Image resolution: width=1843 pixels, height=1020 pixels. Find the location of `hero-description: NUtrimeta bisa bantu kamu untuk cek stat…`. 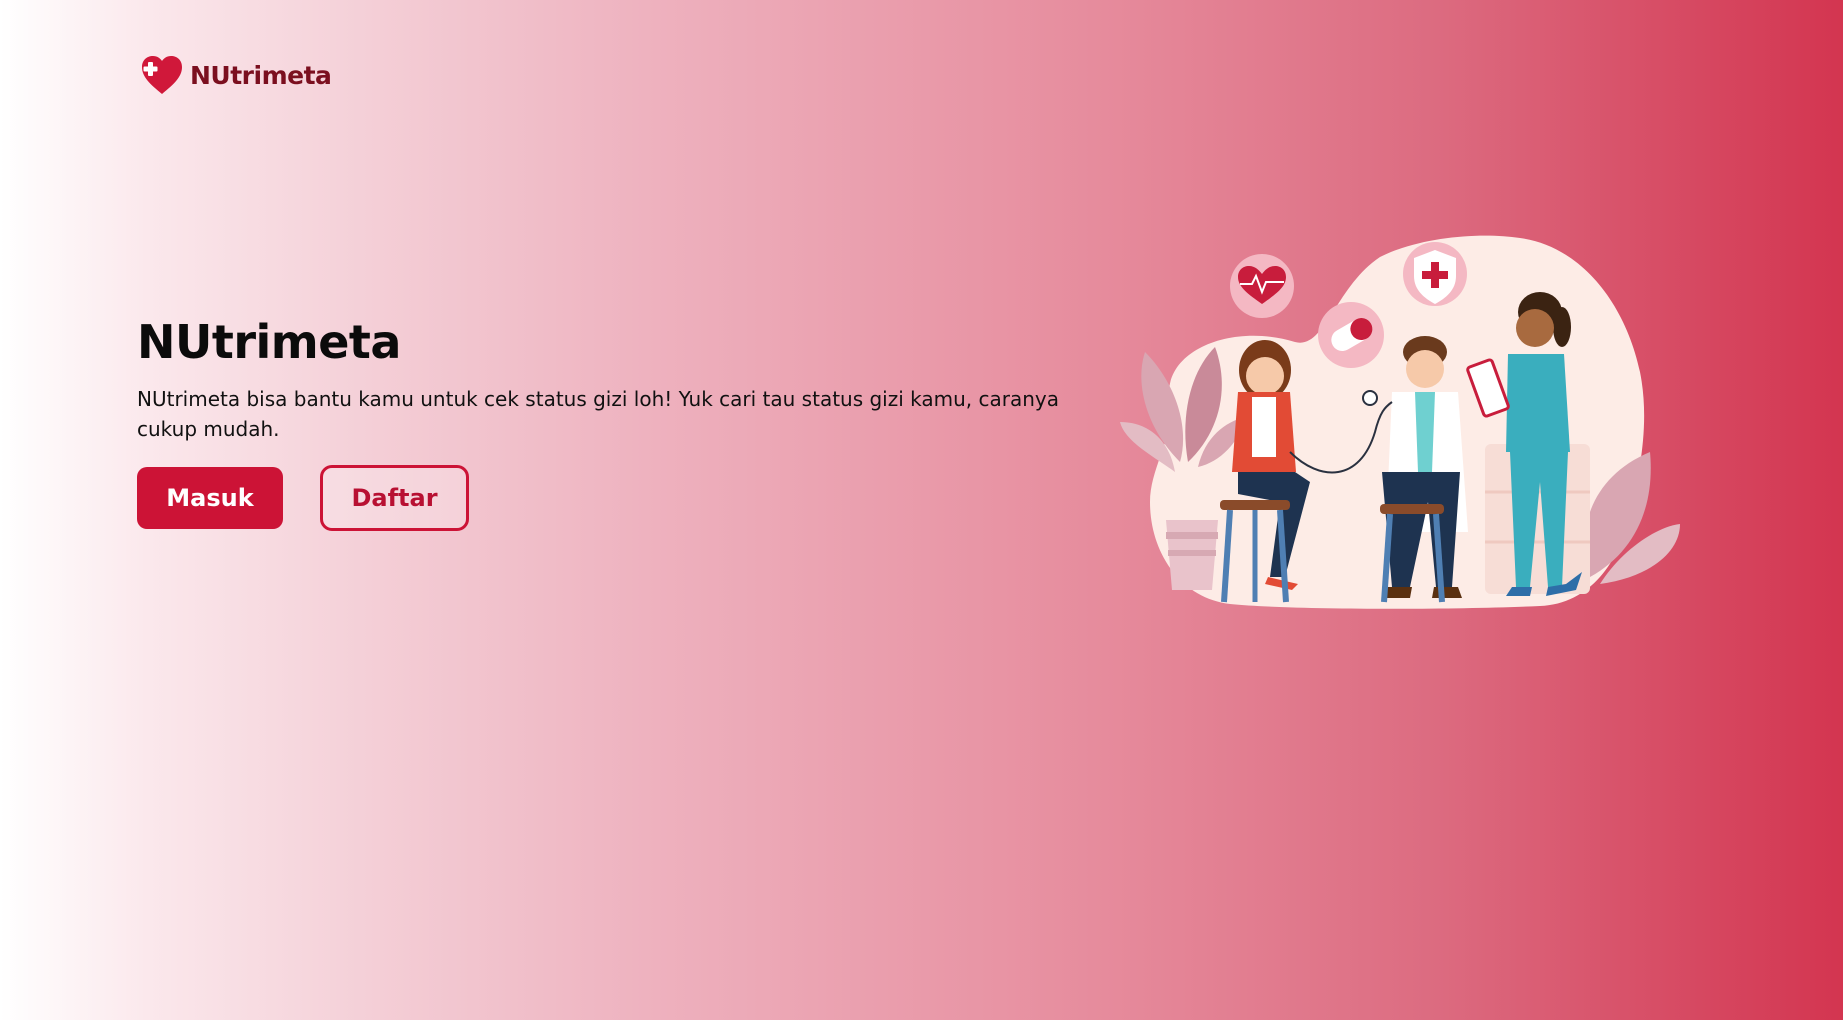

hero-description: NUtrimeta bisa bantu kamu untuk cek stat… is located at coordinates (598, 414).